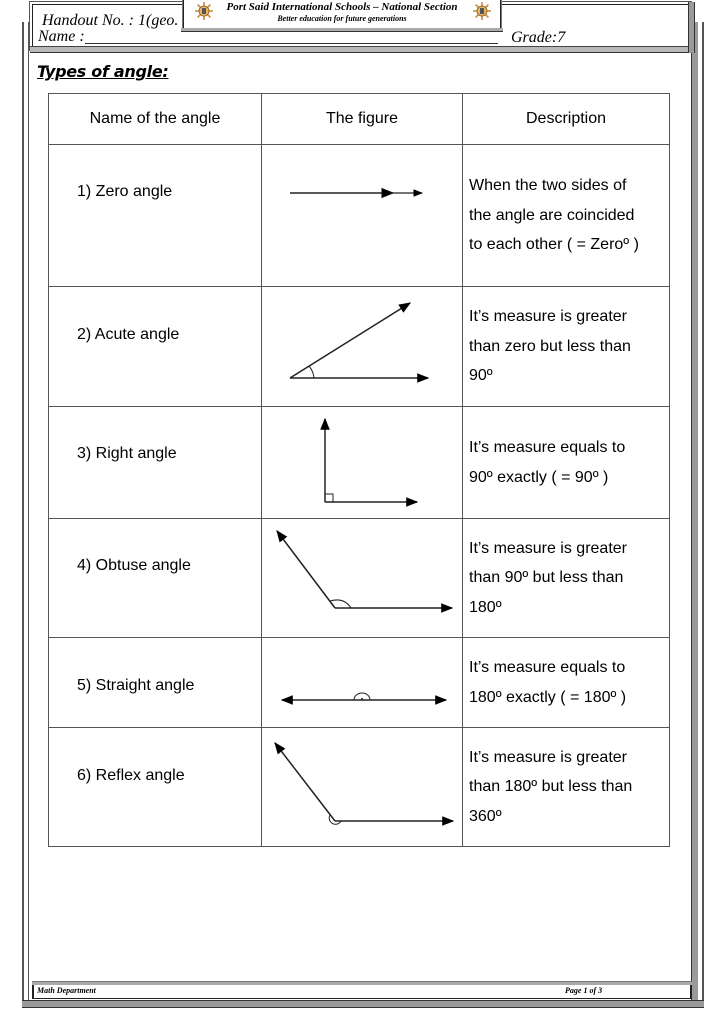  I want to click on description-line: than 90º but less than, so click(546, 578).